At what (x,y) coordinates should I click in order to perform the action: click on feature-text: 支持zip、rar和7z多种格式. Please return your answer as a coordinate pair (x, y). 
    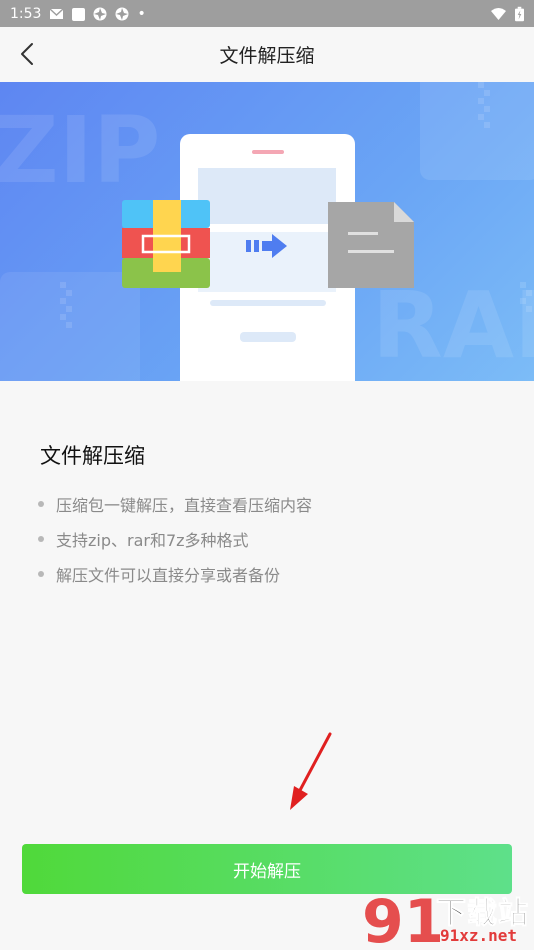
    Looking at the image, I should click on (152, 540).